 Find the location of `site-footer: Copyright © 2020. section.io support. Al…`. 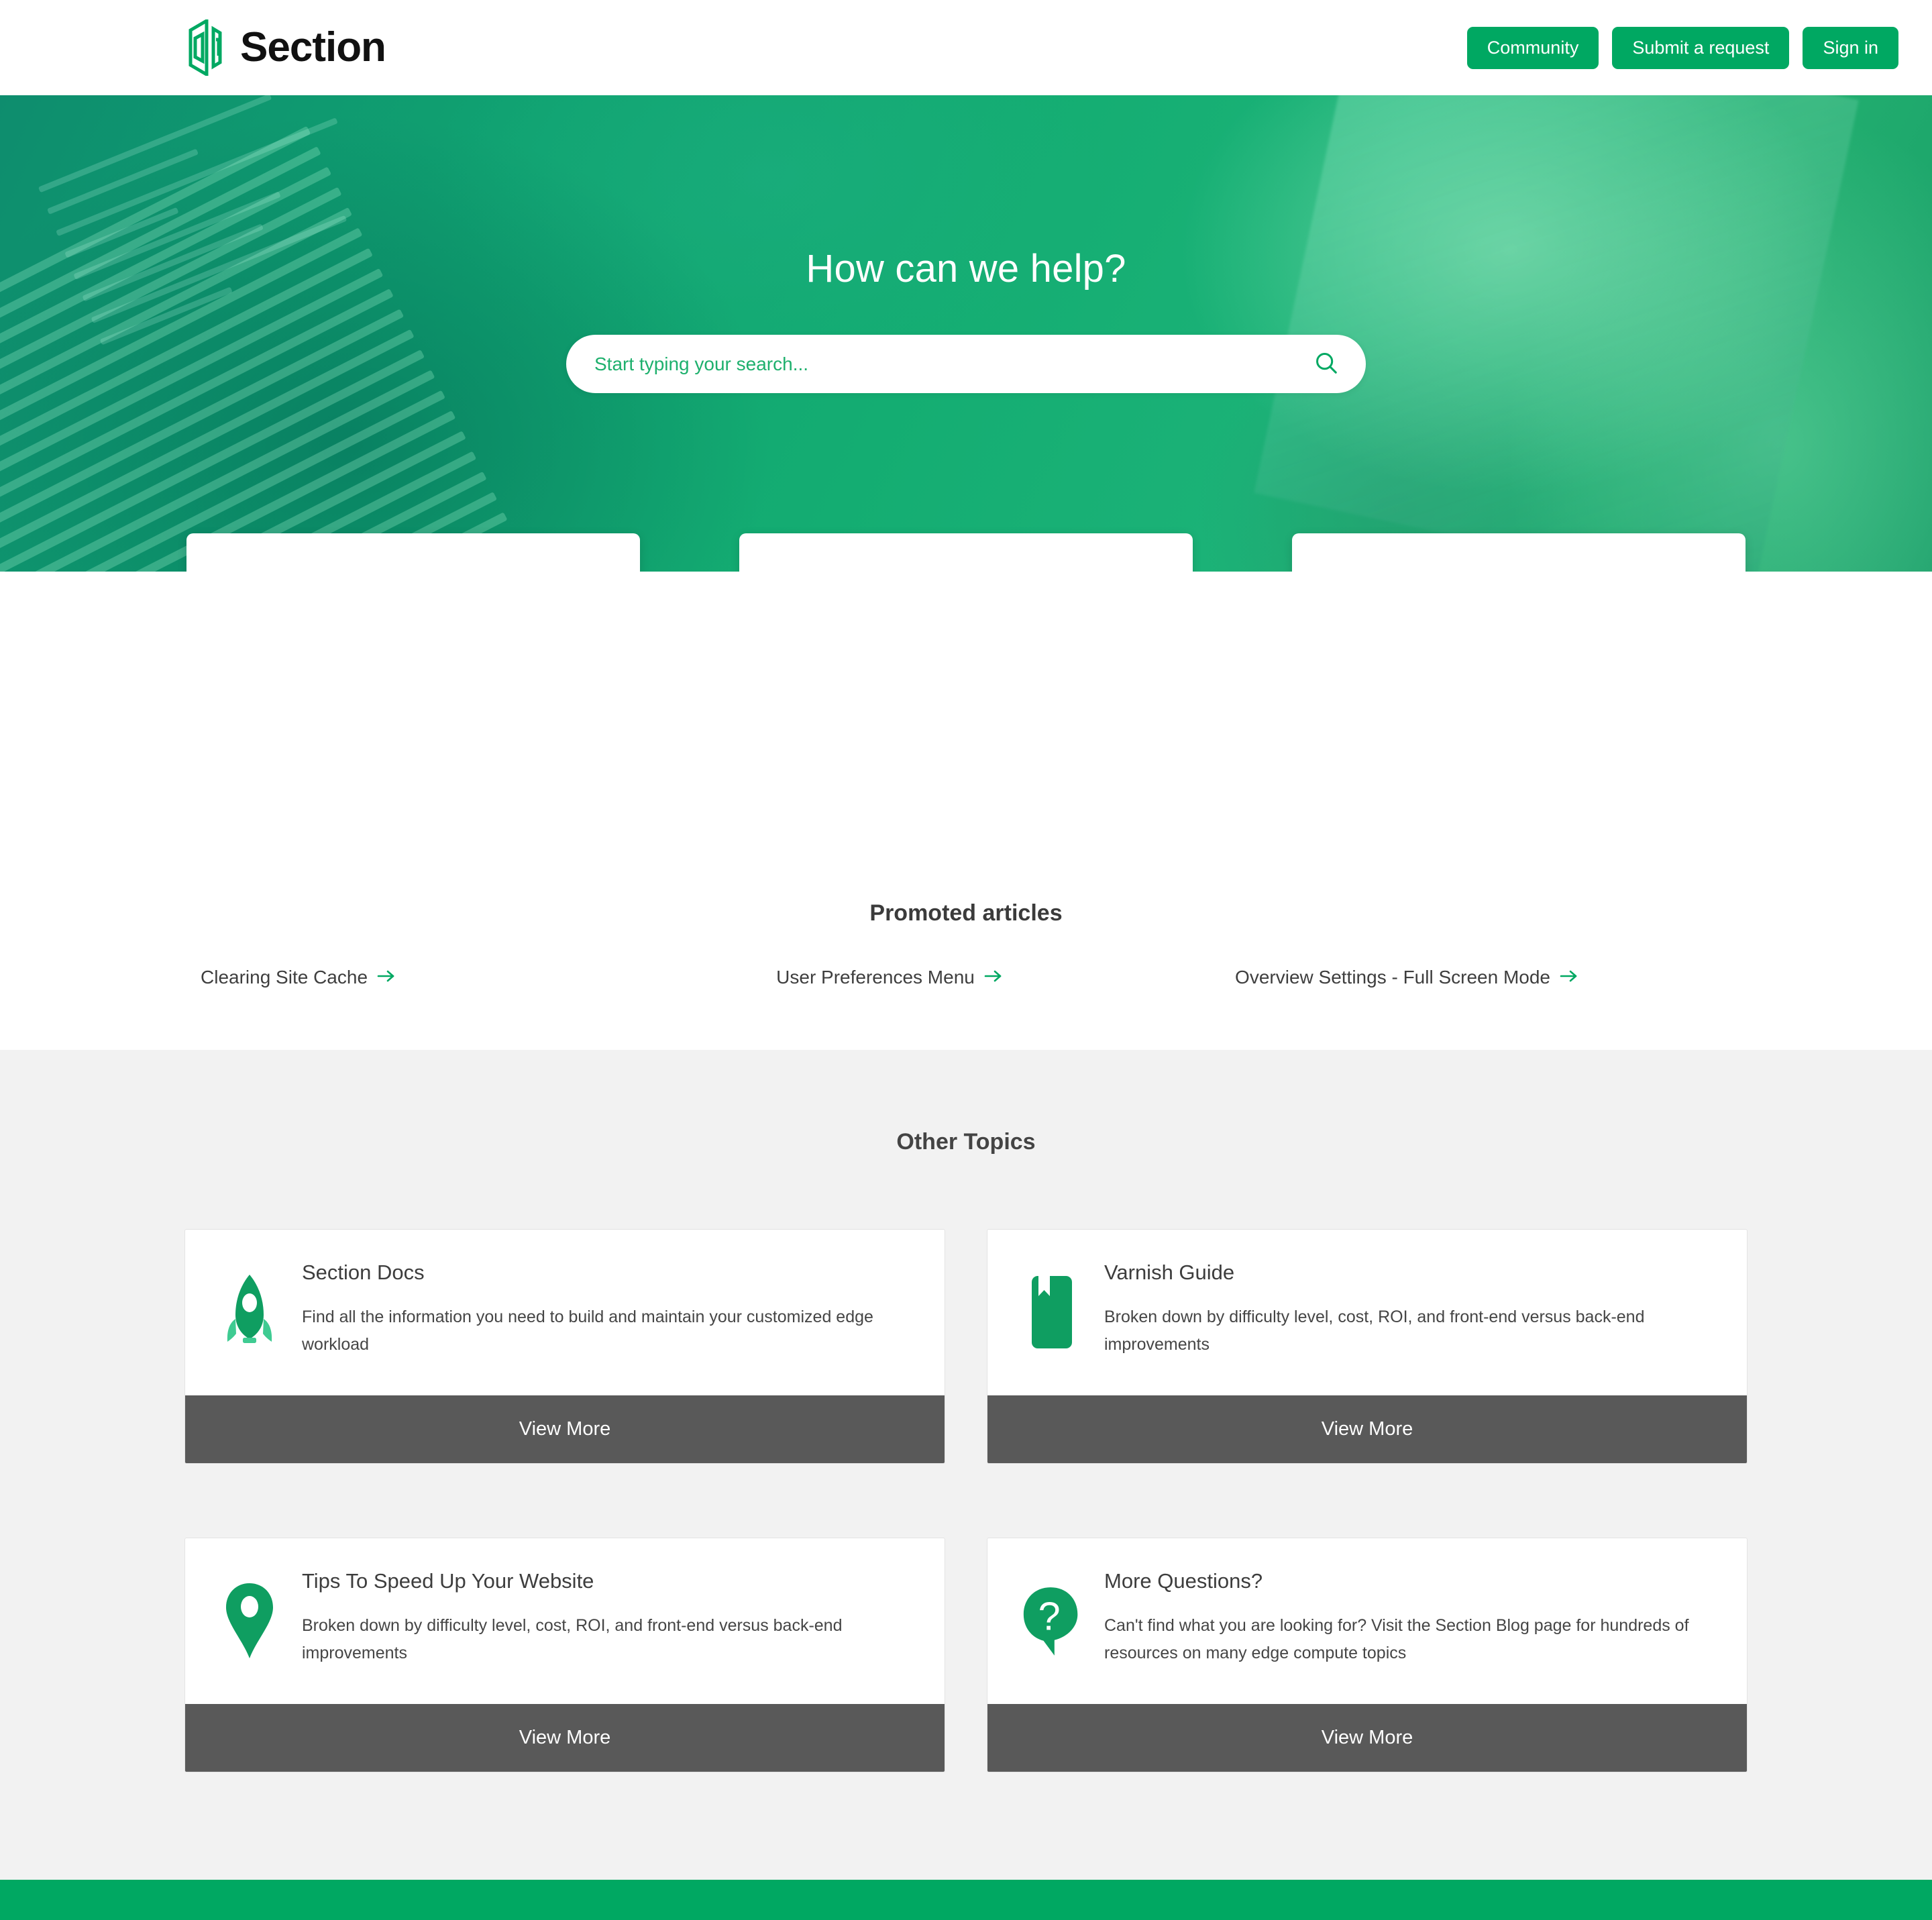

site-footer: Copyright © 2020. section.io support. Al… is located at coordinates (966, 1900).